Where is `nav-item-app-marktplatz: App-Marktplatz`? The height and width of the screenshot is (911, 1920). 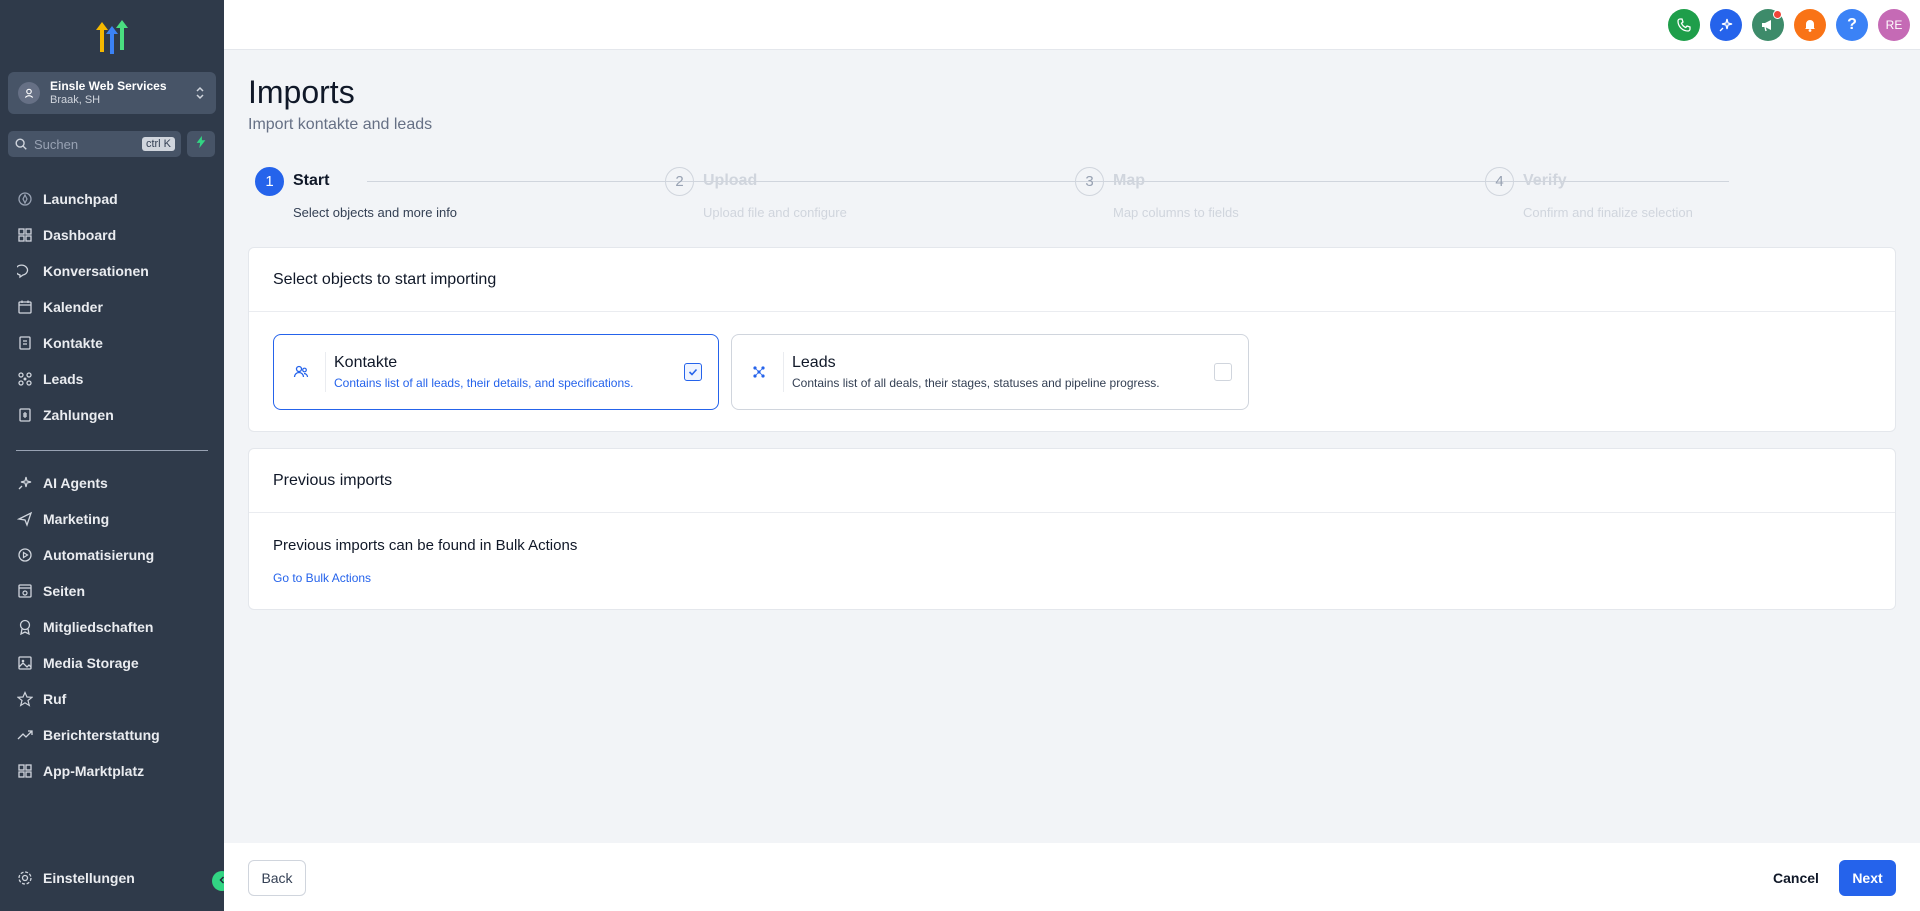 nav-item-app-marktplatz: App-Marktplatz is located at coordinates (112, 771).